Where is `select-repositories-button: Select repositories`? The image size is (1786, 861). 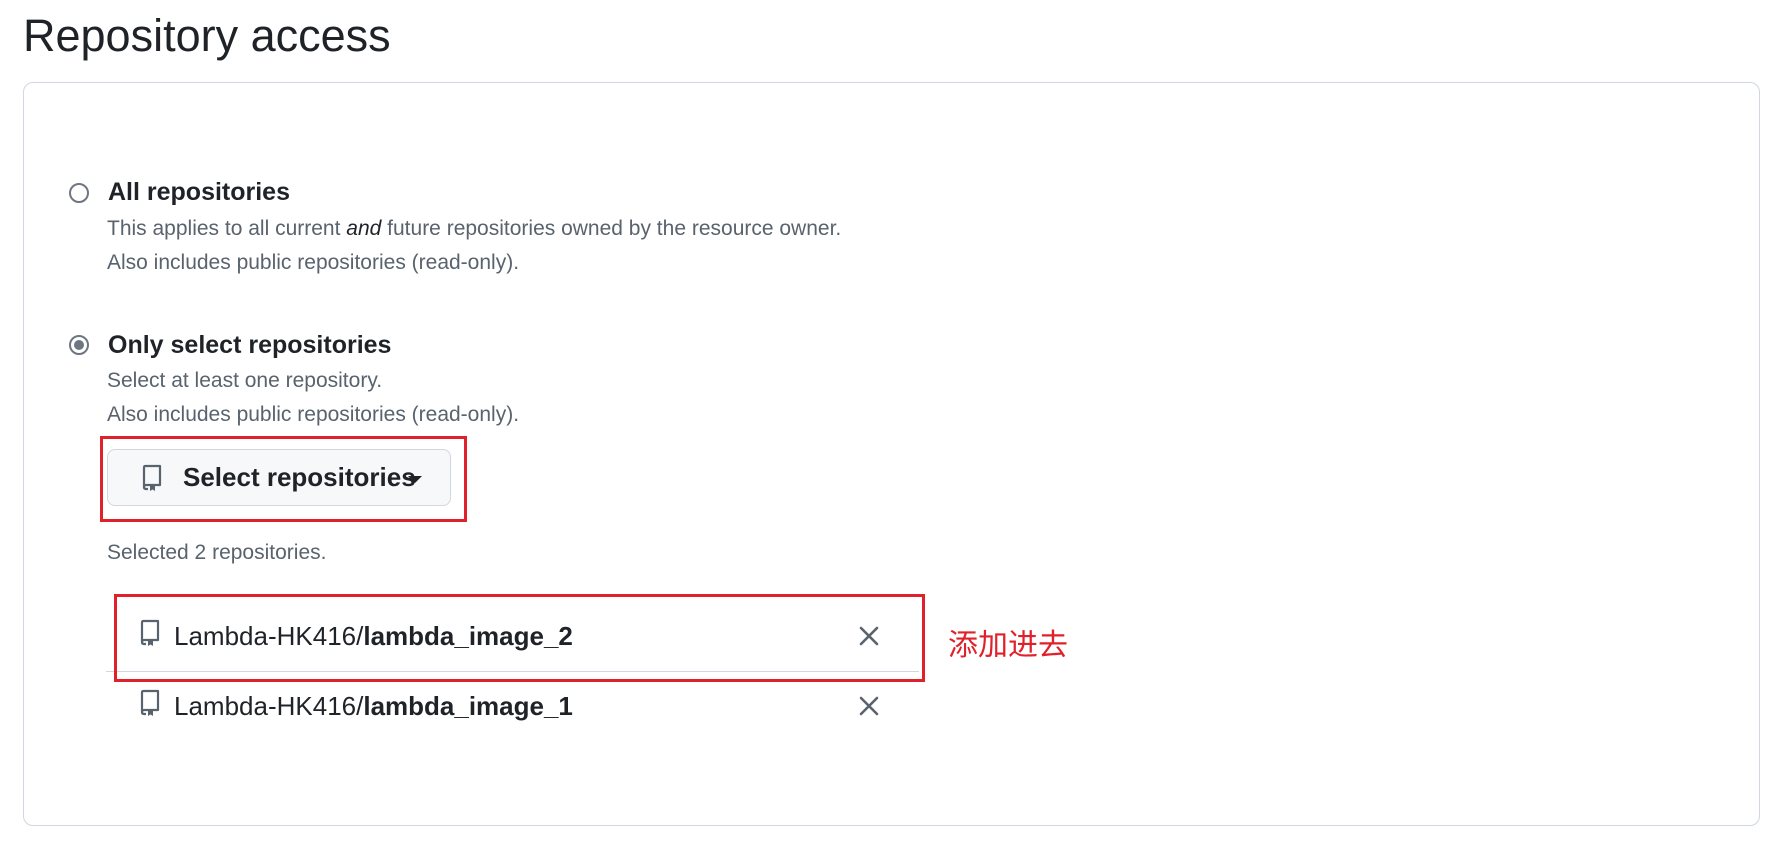
select-repositories-button: Select repositories is located at coordinates (279, 477).